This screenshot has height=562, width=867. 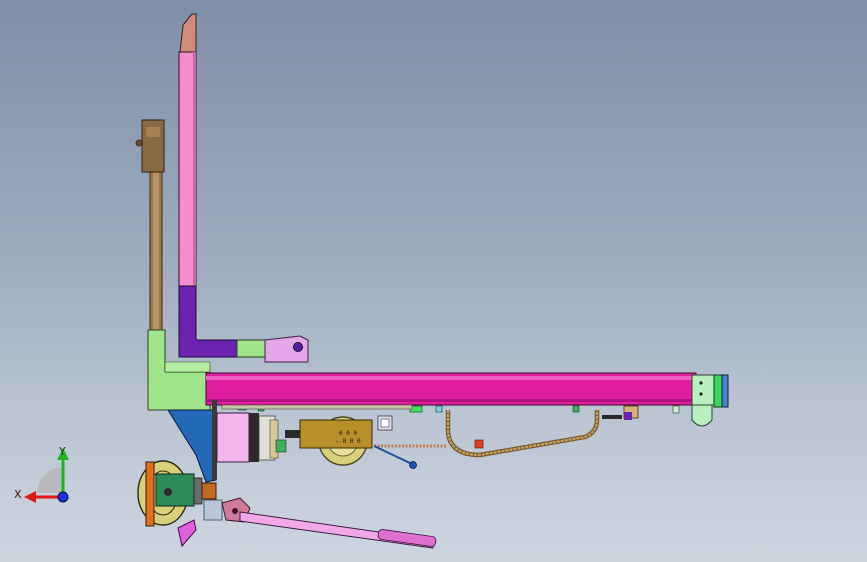 I want to click on end-cap, so click(x=710, y=400).